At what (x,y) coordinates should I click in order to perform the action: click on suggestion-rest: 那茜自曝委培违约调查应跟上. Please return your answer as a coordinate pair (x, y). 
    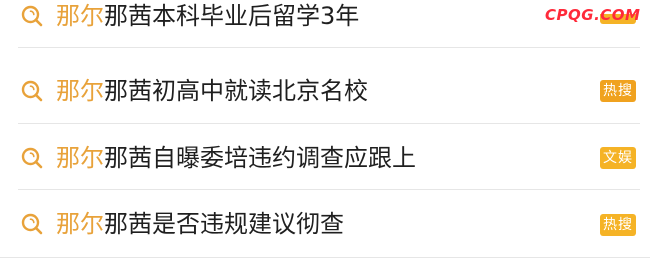
    Looking at the image, I should click on (260, 158).